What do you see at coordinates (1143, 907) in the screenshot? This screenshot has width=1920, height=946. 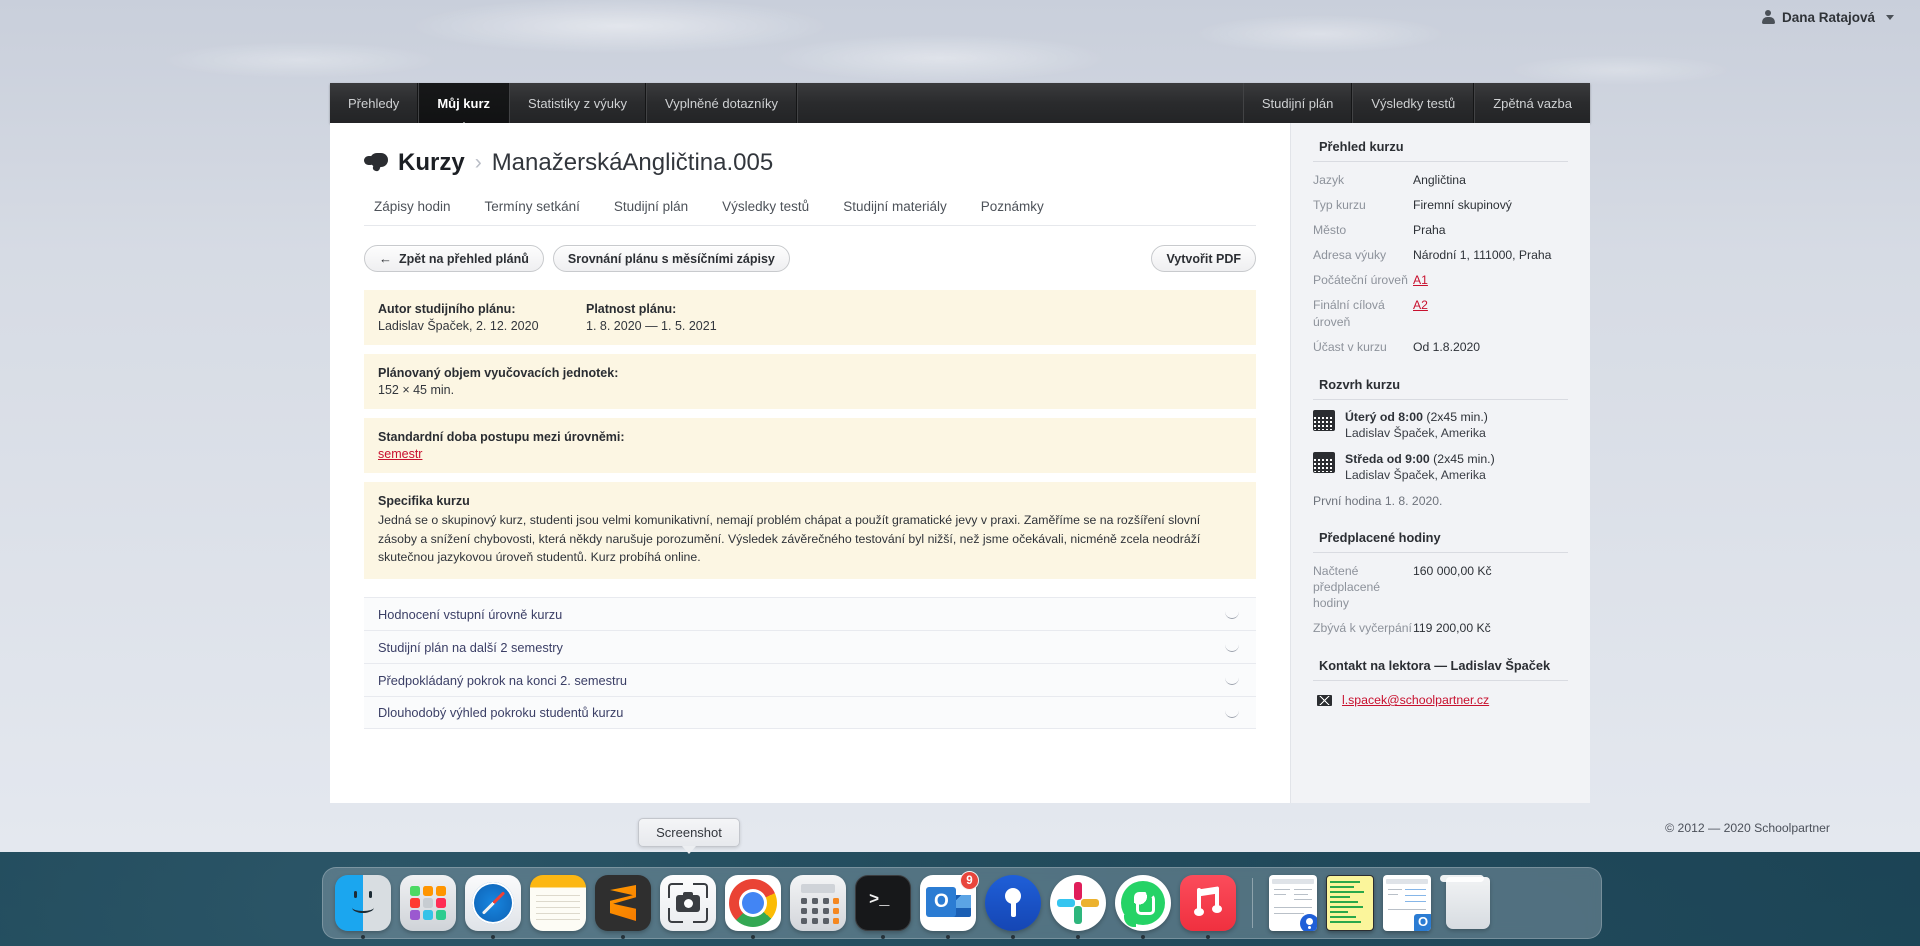 I see `dock-item-whatsapp` at bounding box center [1143, 907].